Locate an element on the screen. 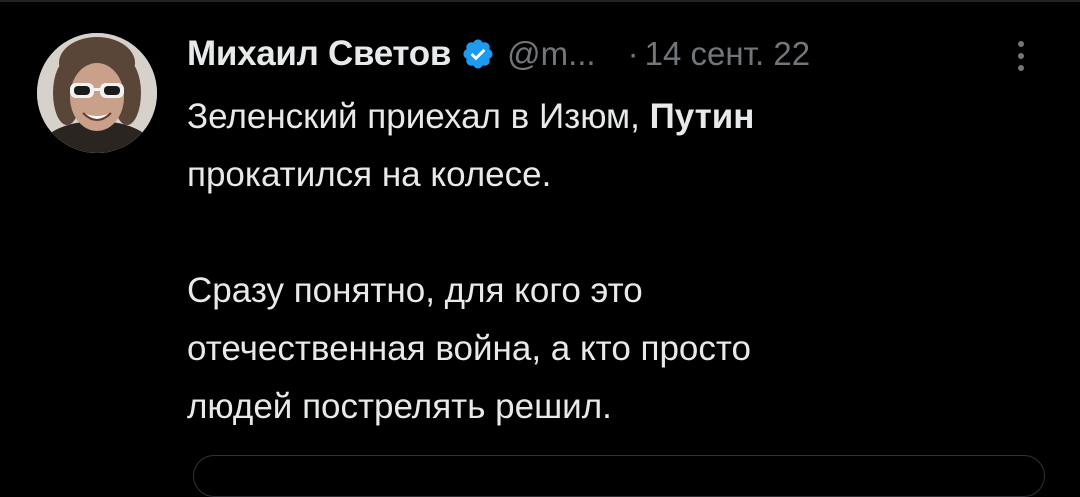 The width and height of the screenshot is (1080, 497). tweet-timestamp: 14 сент. 22 is located at coordinates (727, 54).